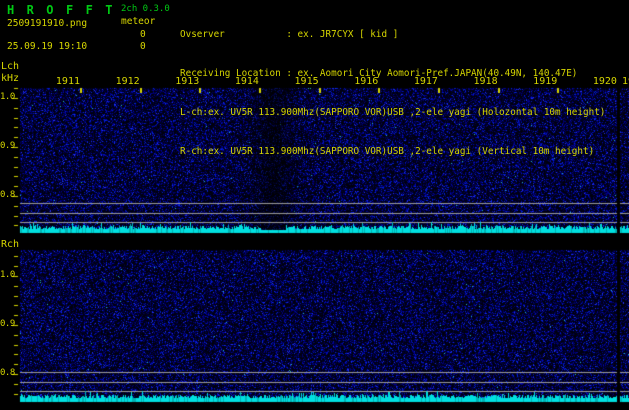 Image resolution: width=629 pixels, height=410 pixels. Describe the element at coordinates (485, 81) in the screenshot. I see `time-label: 1918` at that location.